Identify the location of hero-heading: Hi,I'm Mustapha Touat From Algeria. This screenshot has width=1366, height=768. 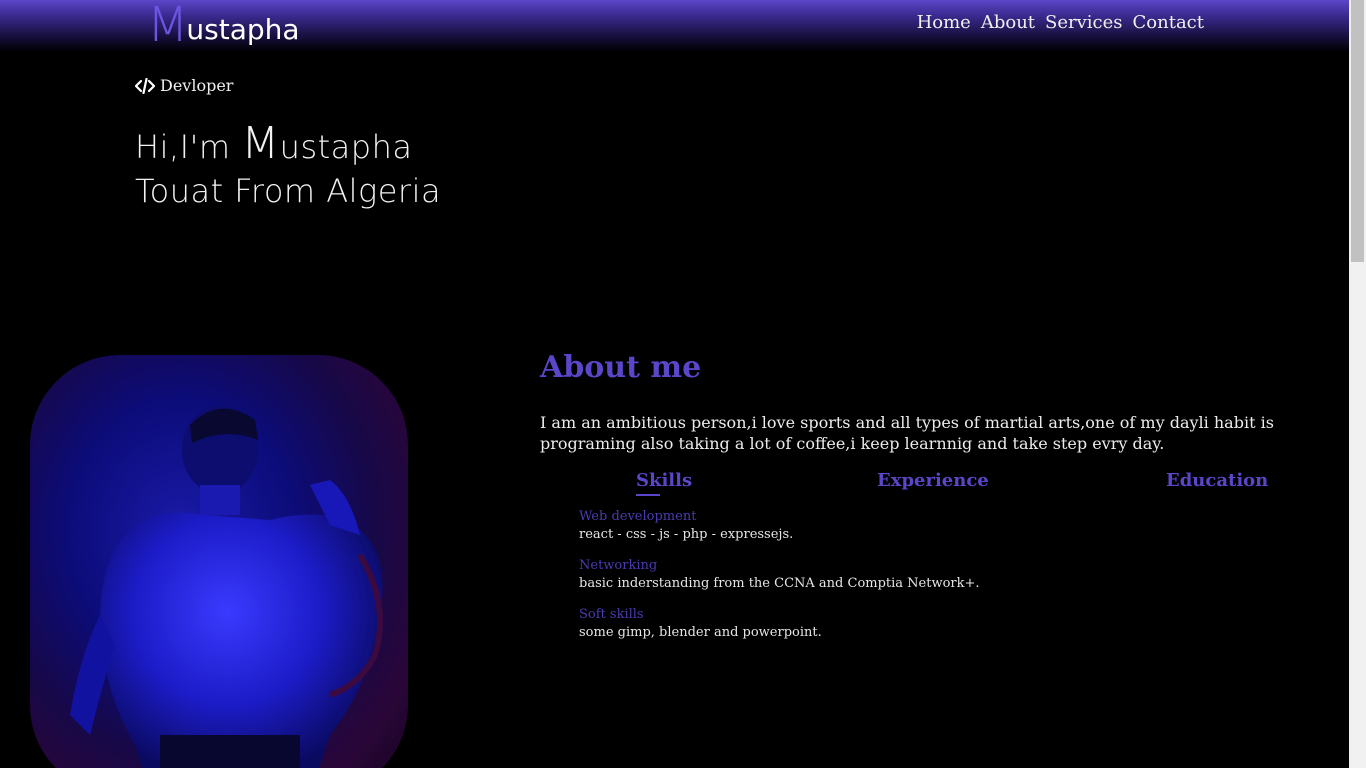
(288, 167).